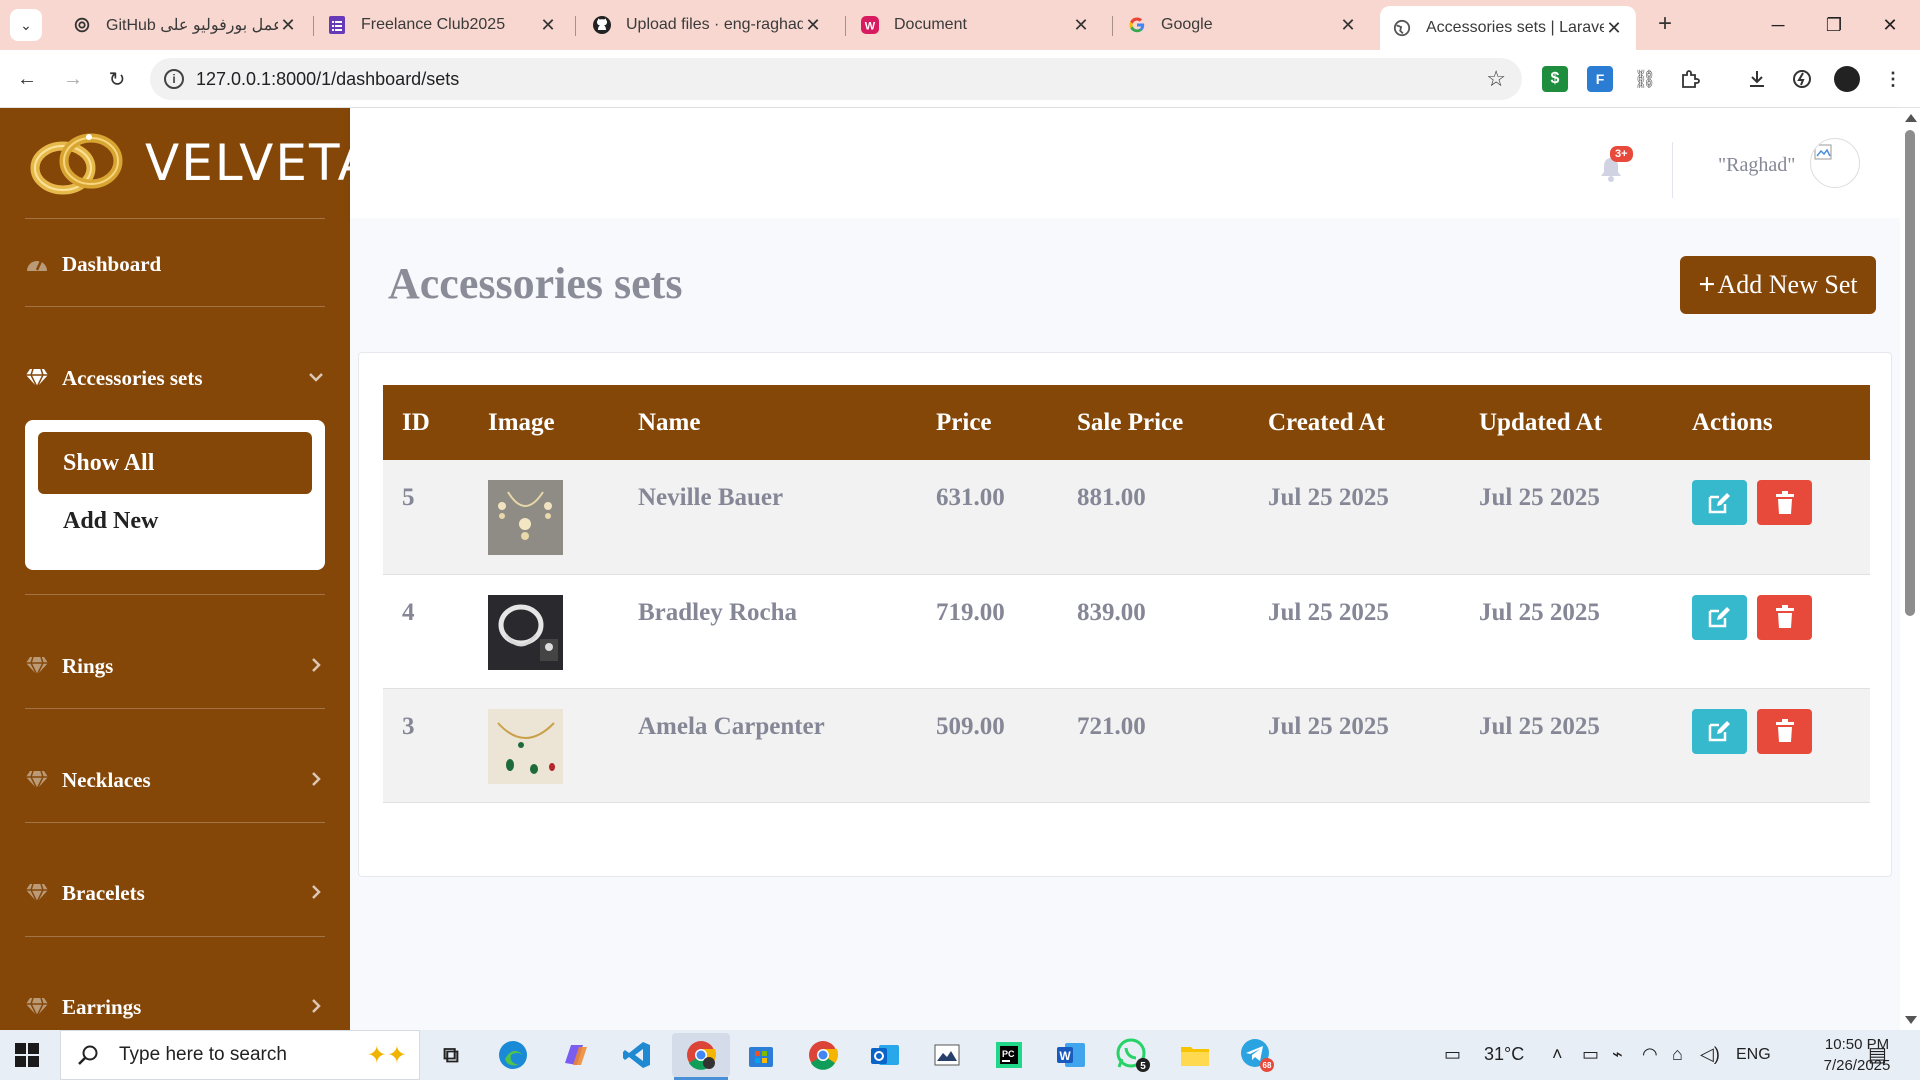 The width and height of the screenshot is (1920, 1080). Describe the element at coordinates (1452, 1054) in the screenshot. I see `weather-icon: ▭` at that location.